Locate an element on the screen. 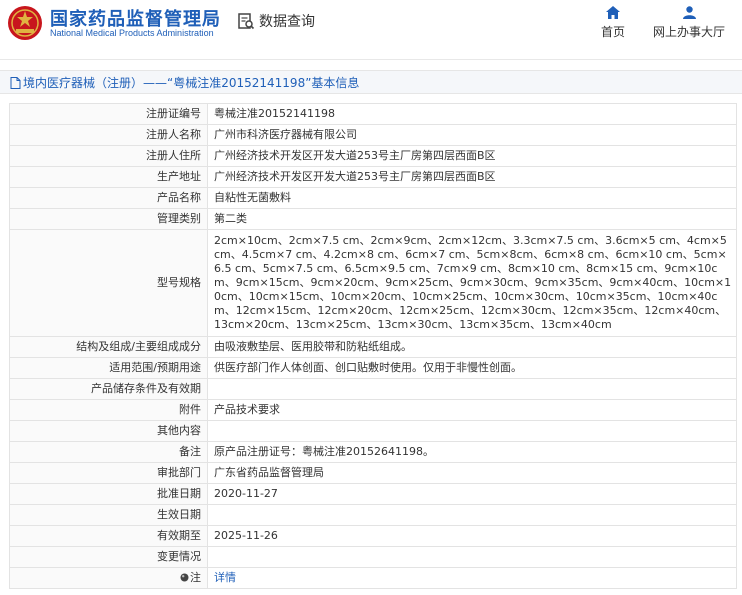  breadcrumb-text: 境内医疗器械（注册）——“粤械注准20152141198”基本信息 is located at coordinates (191, 83).